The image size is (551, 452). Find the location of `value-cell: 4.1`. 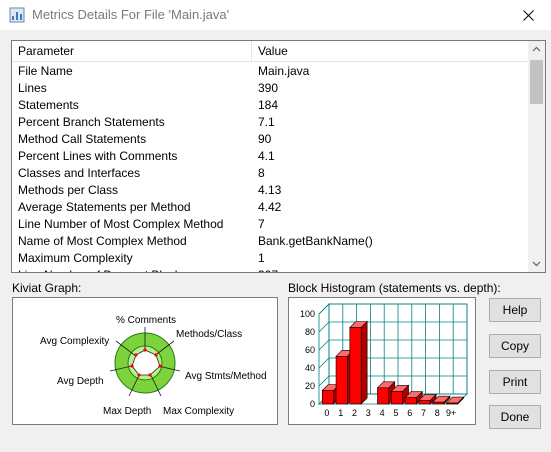

value-cell: 4.1 is located at coordinates (266, 156).